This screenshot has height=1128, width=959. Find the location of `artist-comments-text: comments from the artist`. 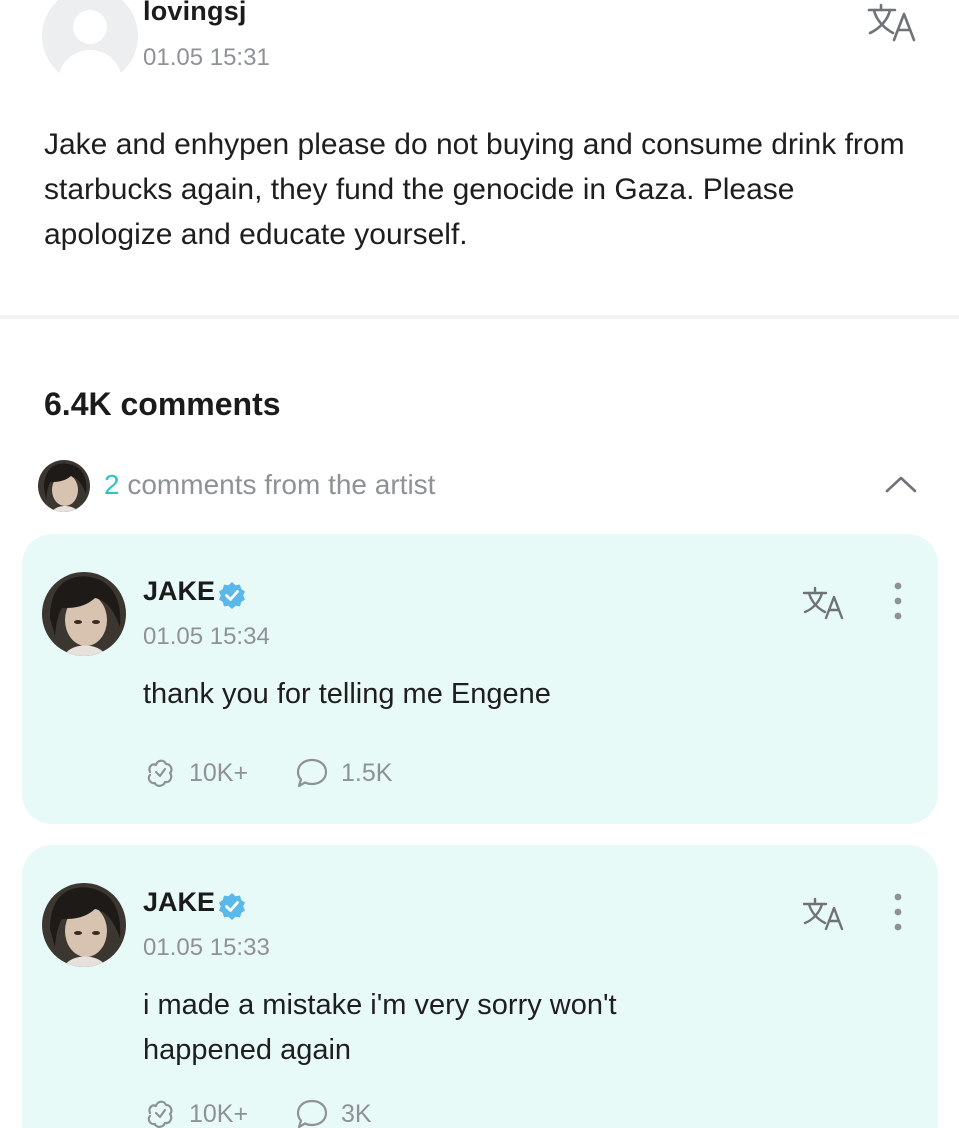

artist-comments-text: comments from the artist is located at coordinates (281, 484).